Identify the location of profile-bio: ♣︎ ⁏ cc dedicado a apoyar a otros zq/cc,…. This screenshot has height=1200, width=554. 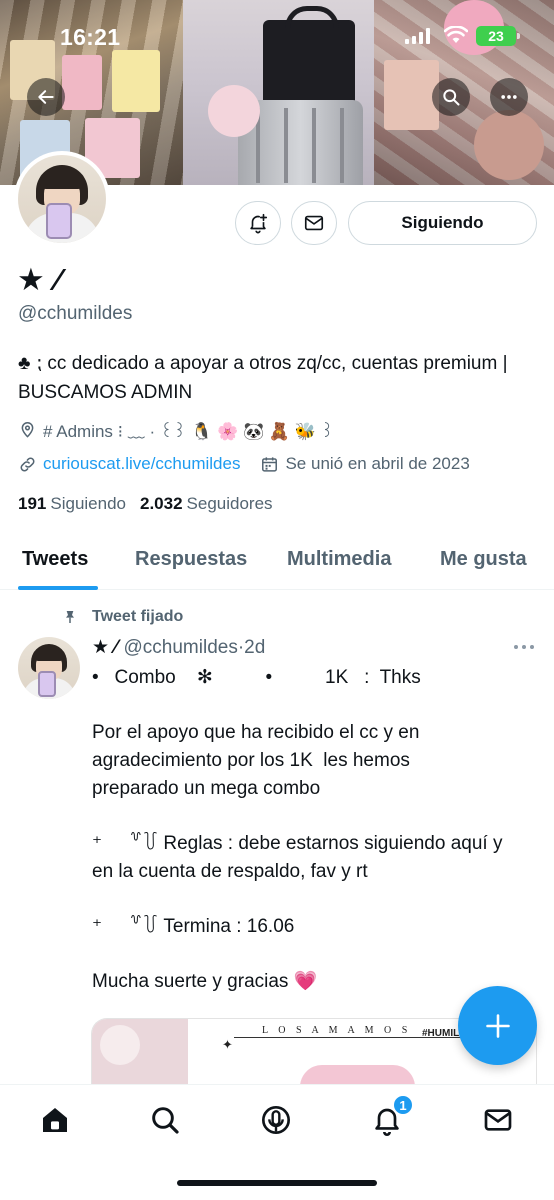
(263, 378).